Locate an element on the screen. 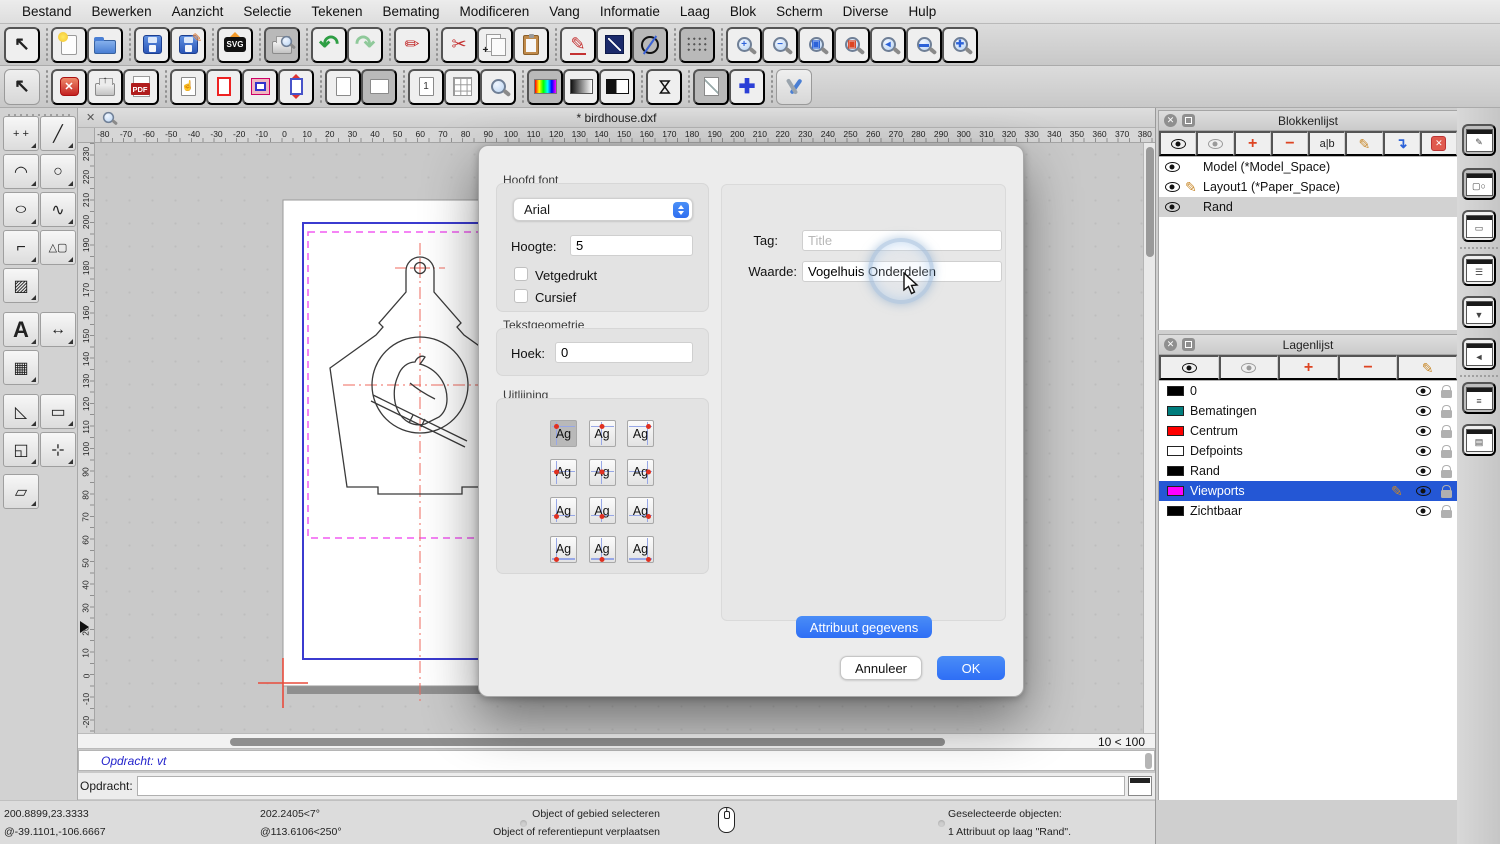 This screenshot has height=844, width=1500. horizontal-scrollbar: 10 < 100 is located at coordinates (616, 741).